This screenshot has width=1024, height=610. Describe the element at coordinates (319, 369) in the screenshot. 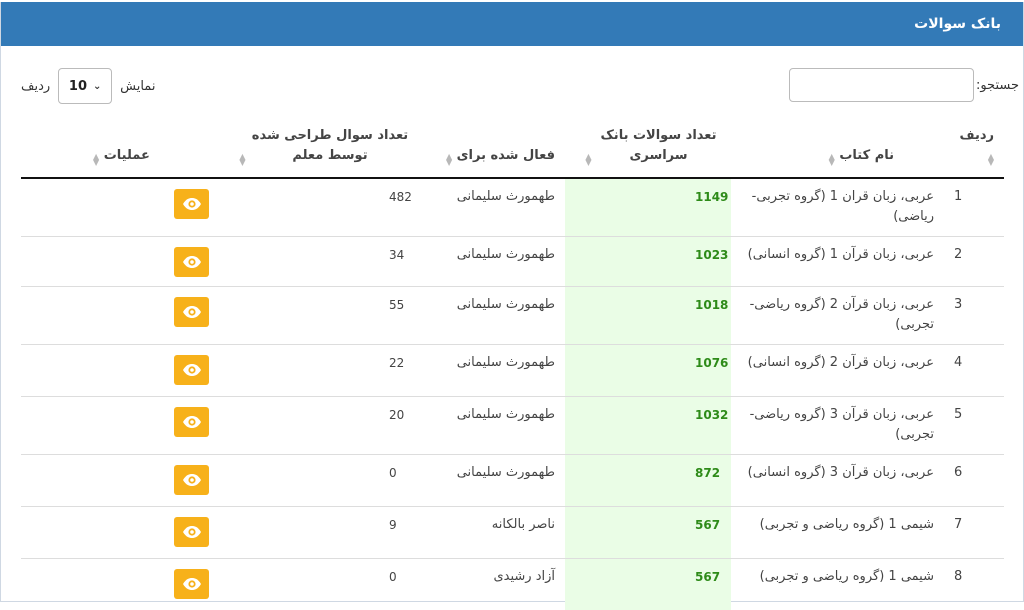

I see `cell-teacher-count: 22` at that location.